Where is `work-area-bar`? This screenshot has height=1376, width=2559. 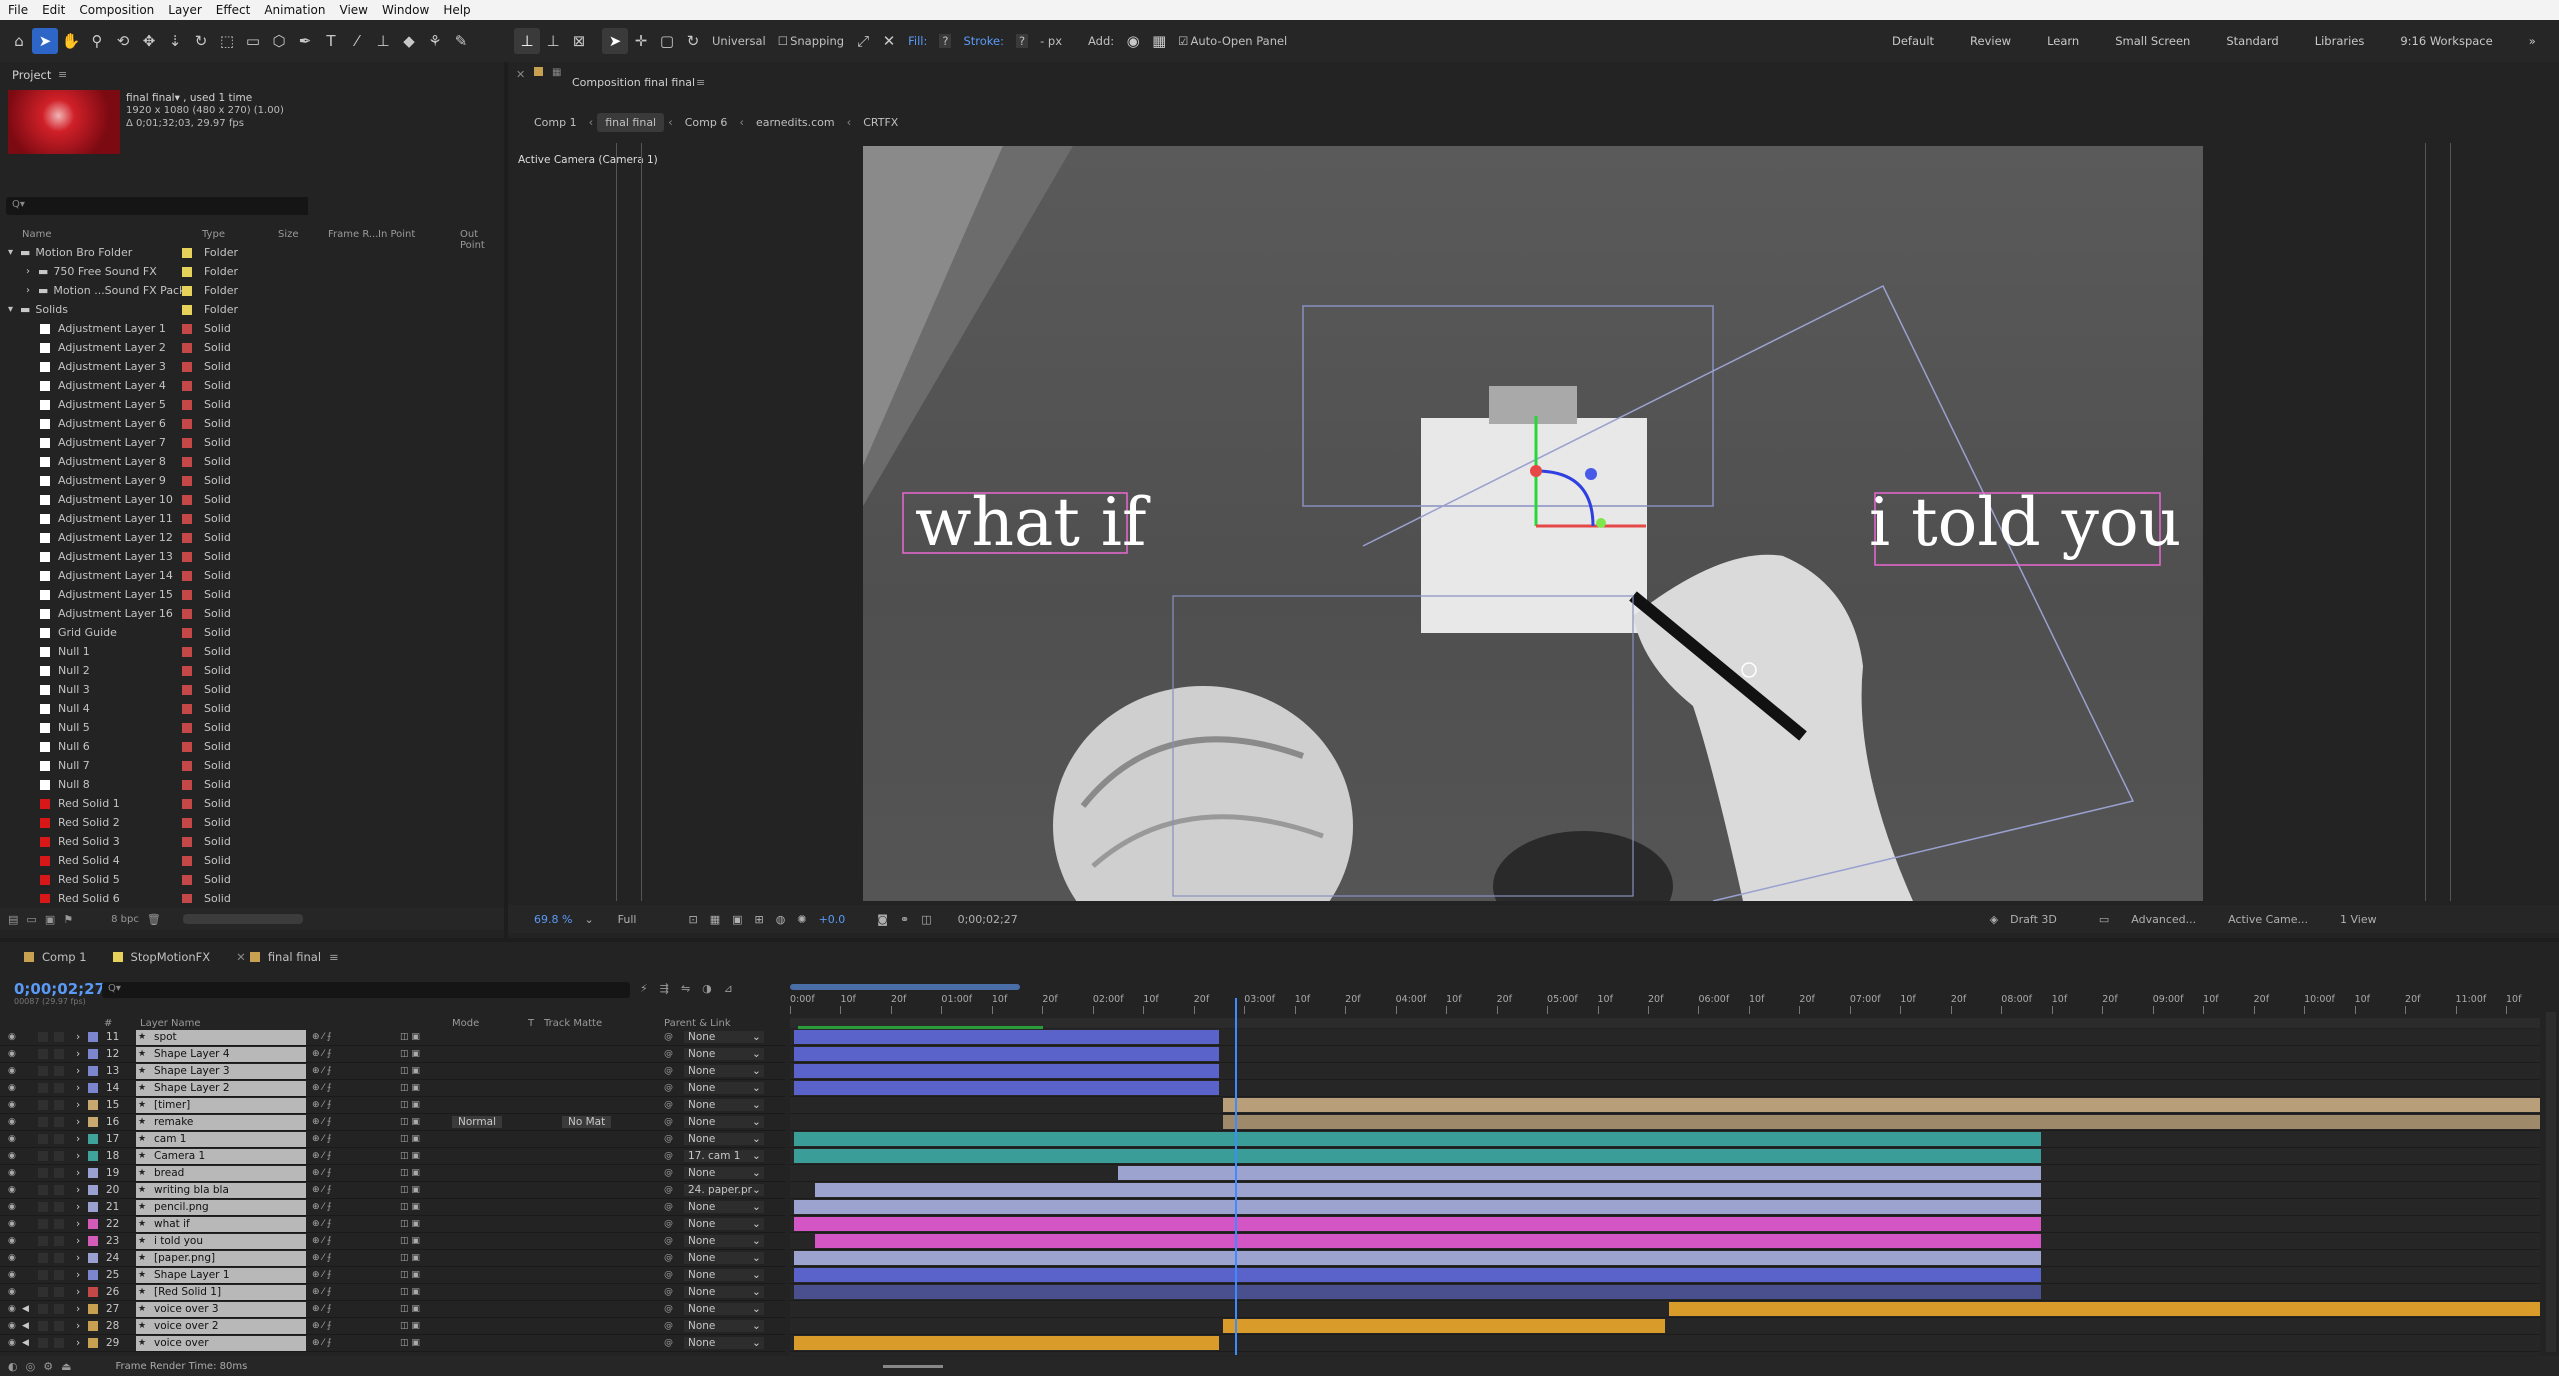
work-area-bar is located at coordinates (905, 987).